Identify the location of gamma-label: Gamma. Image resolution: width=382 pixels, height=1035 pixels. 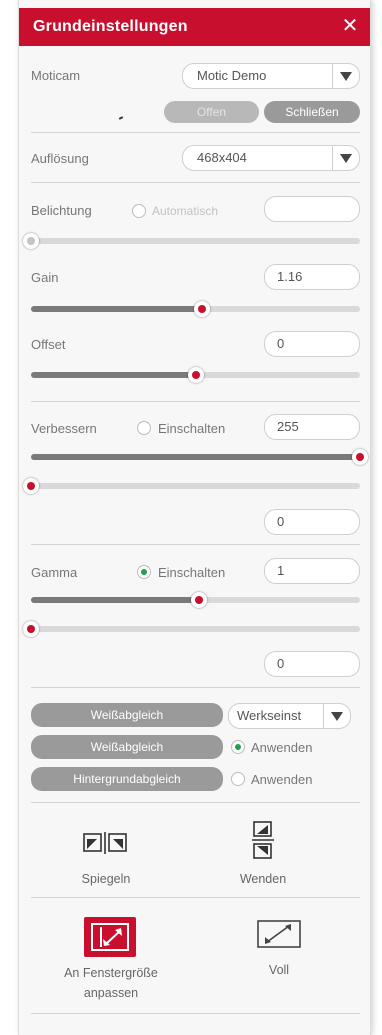
(54, 572).